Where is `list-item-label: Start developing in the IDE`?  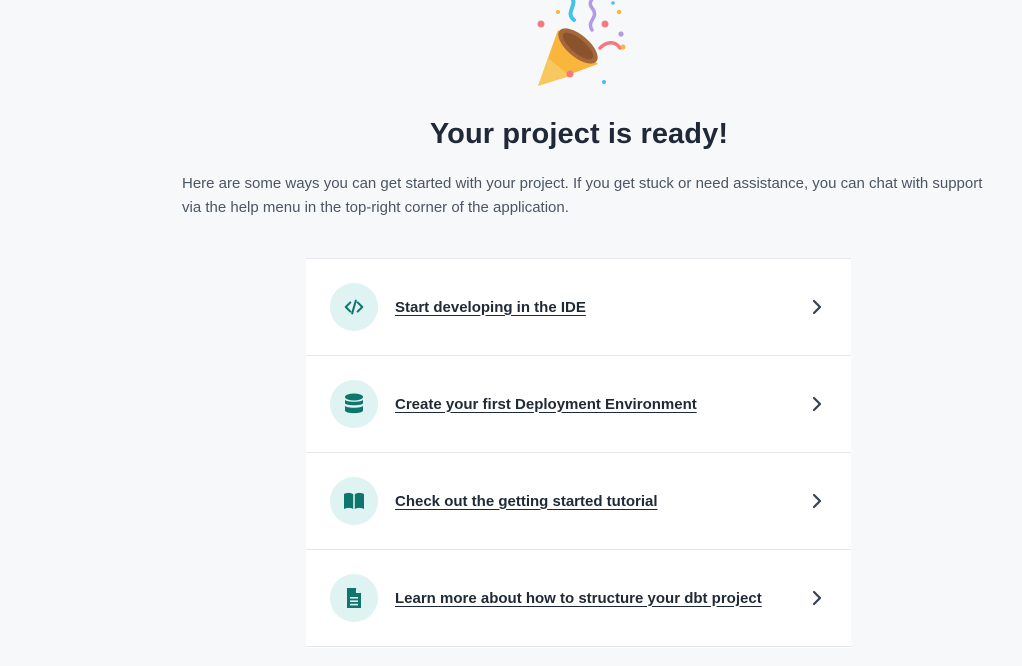 list-item-label: Start developing in the IDE is located at coordinates (601, 307).